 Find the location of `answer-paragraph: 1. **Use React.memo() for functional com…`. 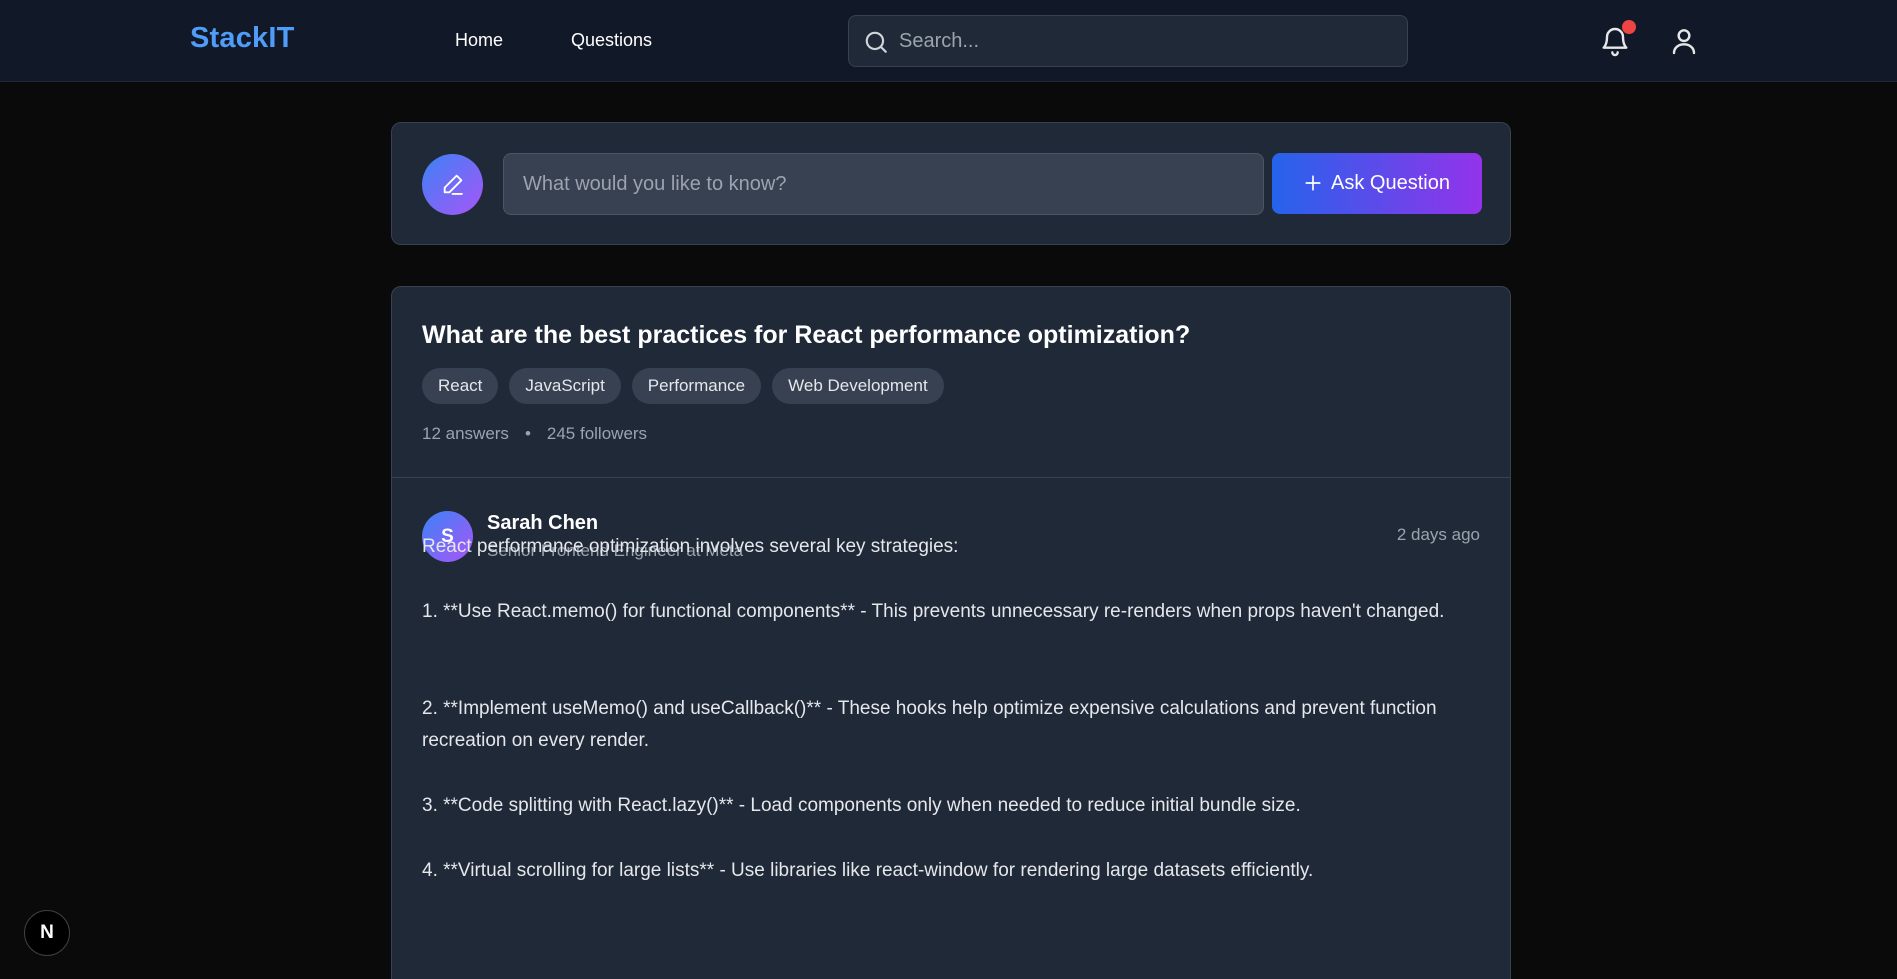

answer-paragraph: 1. **Use React.memo() for functional com… is located at coordinates (933, 611).